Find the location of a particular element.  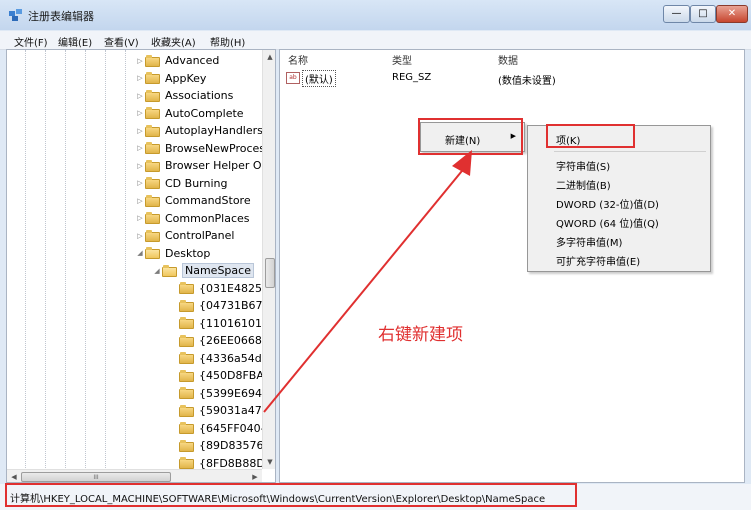

tree-item: {04731B67-[ is located at coordinates (220, 305).